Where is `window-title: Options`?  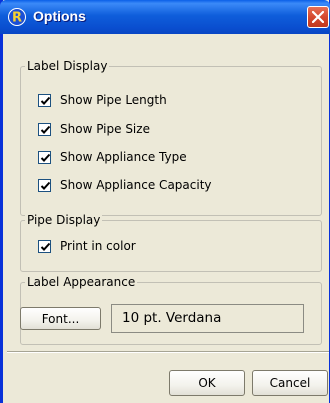
window-title: Options is located at coordinates (59, 16).